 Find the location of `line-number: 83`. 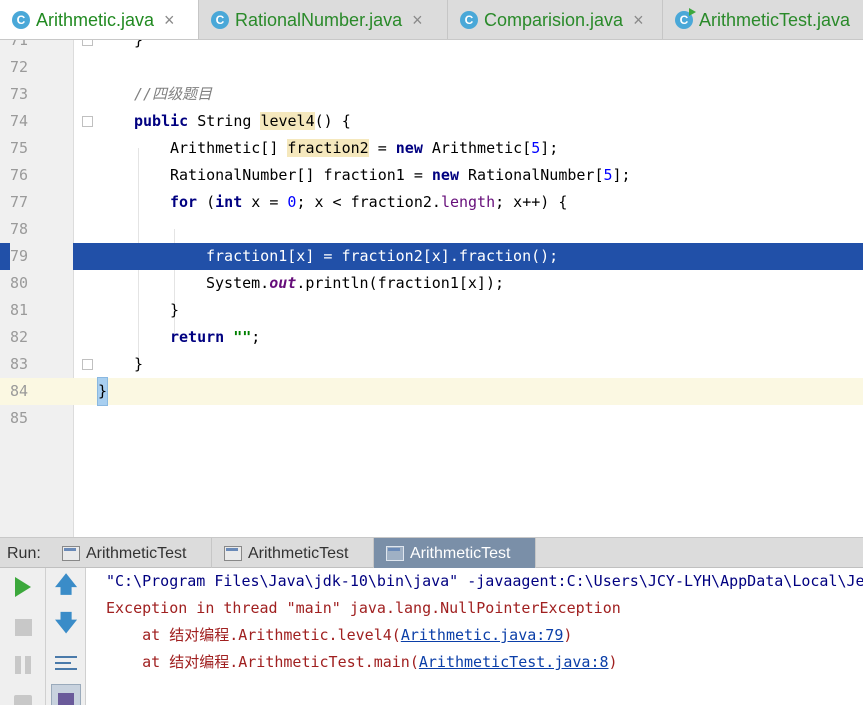

line-number: 83 is located at coordinates (19, 364).